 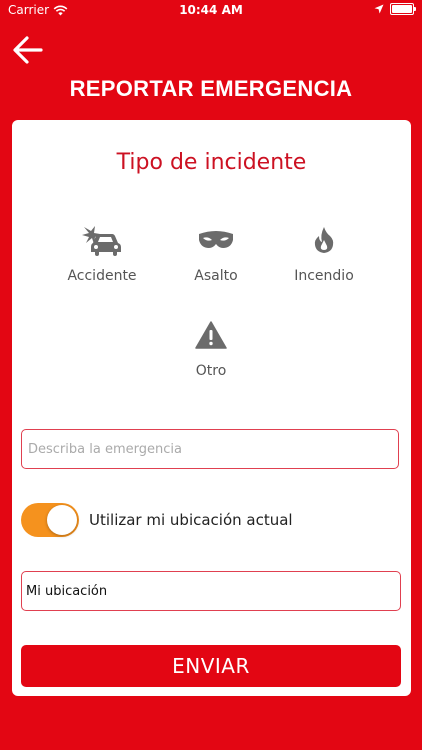 I want to click on location-arrow-icon, so click(x=379, y=9).